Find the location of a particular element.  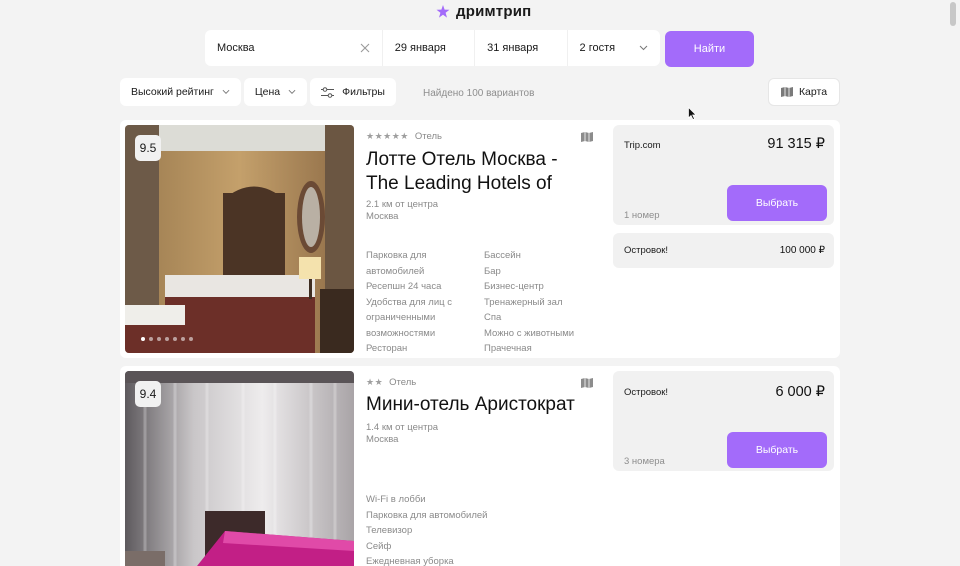

amenity: Wi-Fi в лобби is located at coordinates (396, 499).